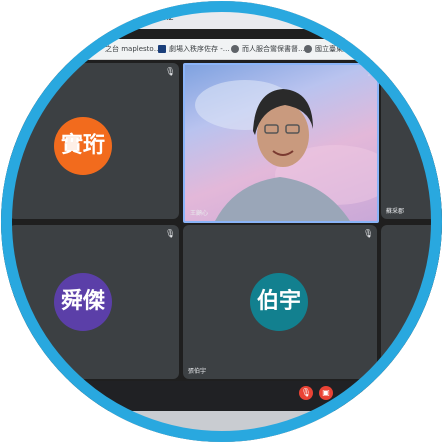  I want to click on url-bar: …dut-wkz, so click(151, 15).